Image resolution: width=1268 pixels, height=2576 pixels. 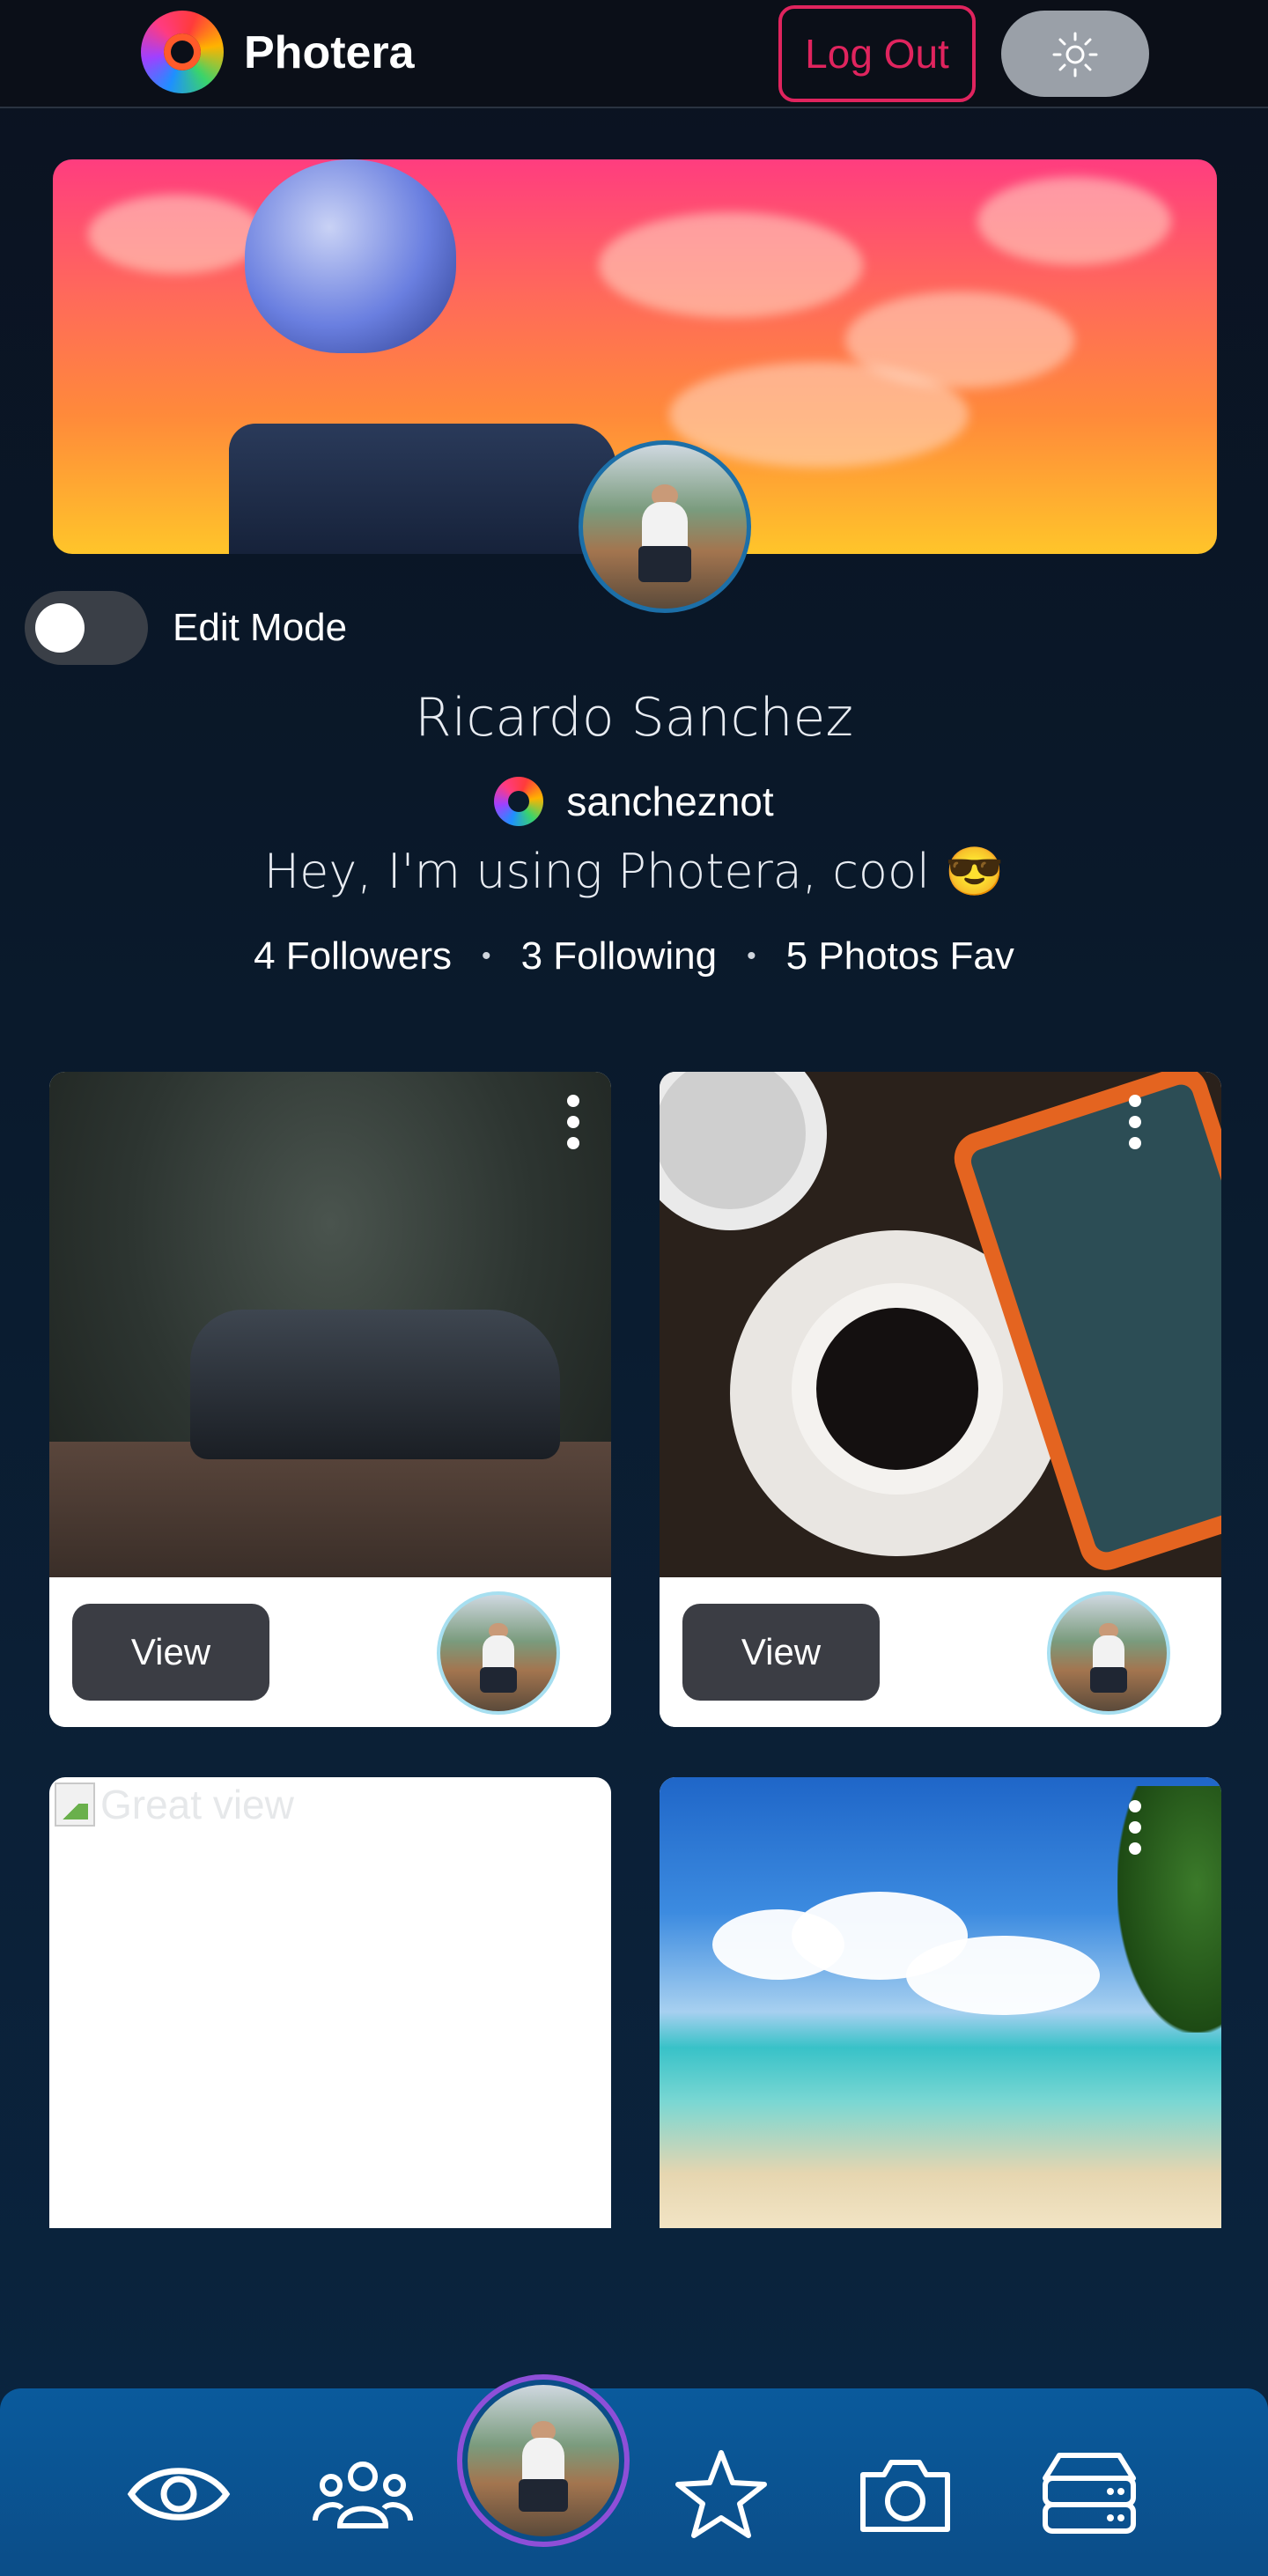 What do you see at coordinates (877, 53) in the screenshot?
I see `logout-button: Log Out` at bounding box center [877, 53].